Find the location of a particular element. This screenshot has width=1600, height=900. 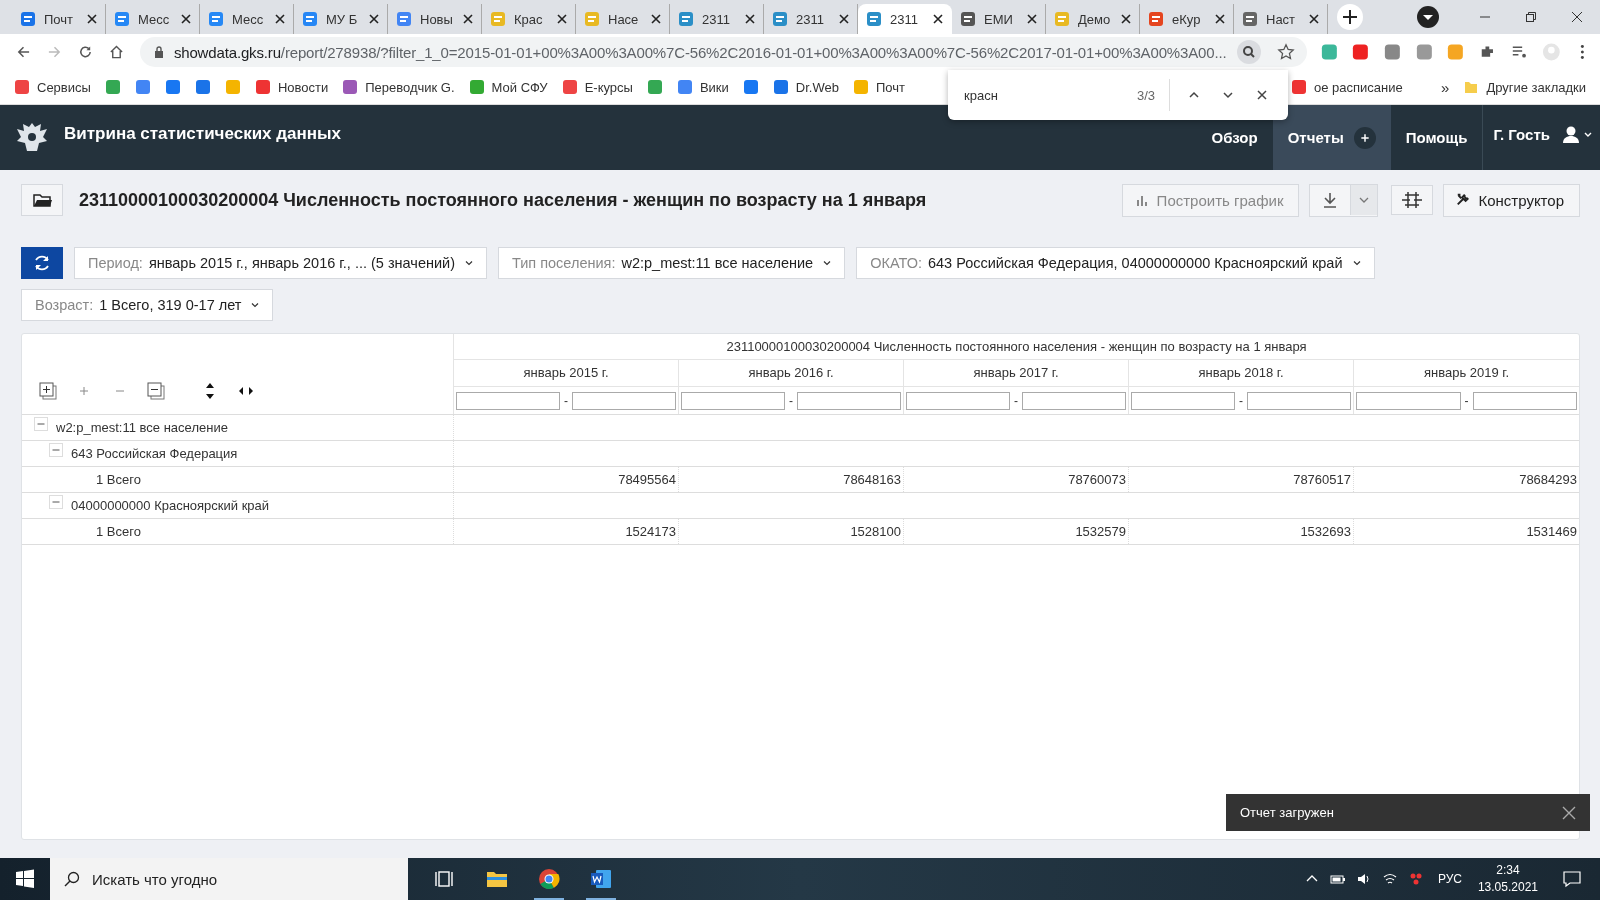

url-host: showdata.gks.ru is located at coordinates (227, 52).